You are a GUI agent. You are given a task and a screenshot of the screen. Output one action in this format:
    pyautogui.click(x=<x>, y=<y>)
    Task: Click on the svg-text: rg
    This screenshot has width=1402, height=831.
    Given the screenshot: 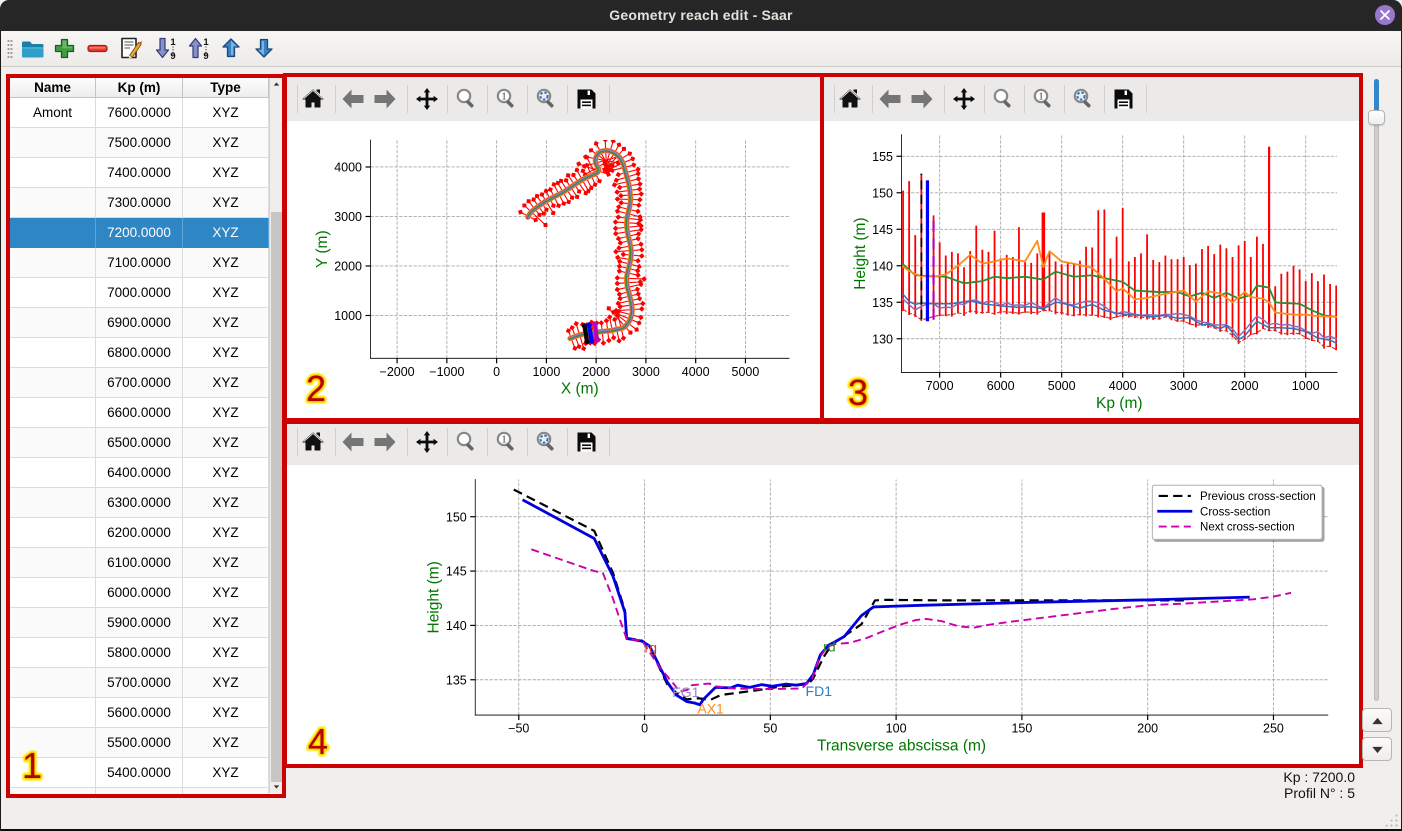 What is the action you would take?
    pyautogui.click(x=651, y=648)
    